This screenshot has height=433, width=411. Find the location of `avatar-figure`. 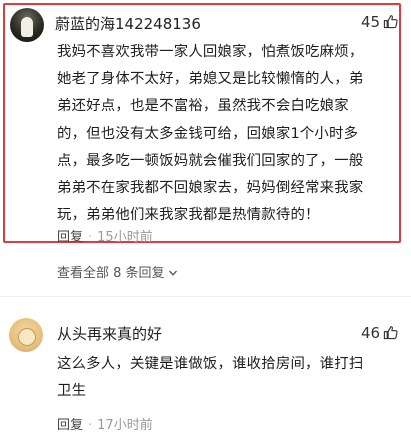

avatar-figure is located at coordinates (27, 27).